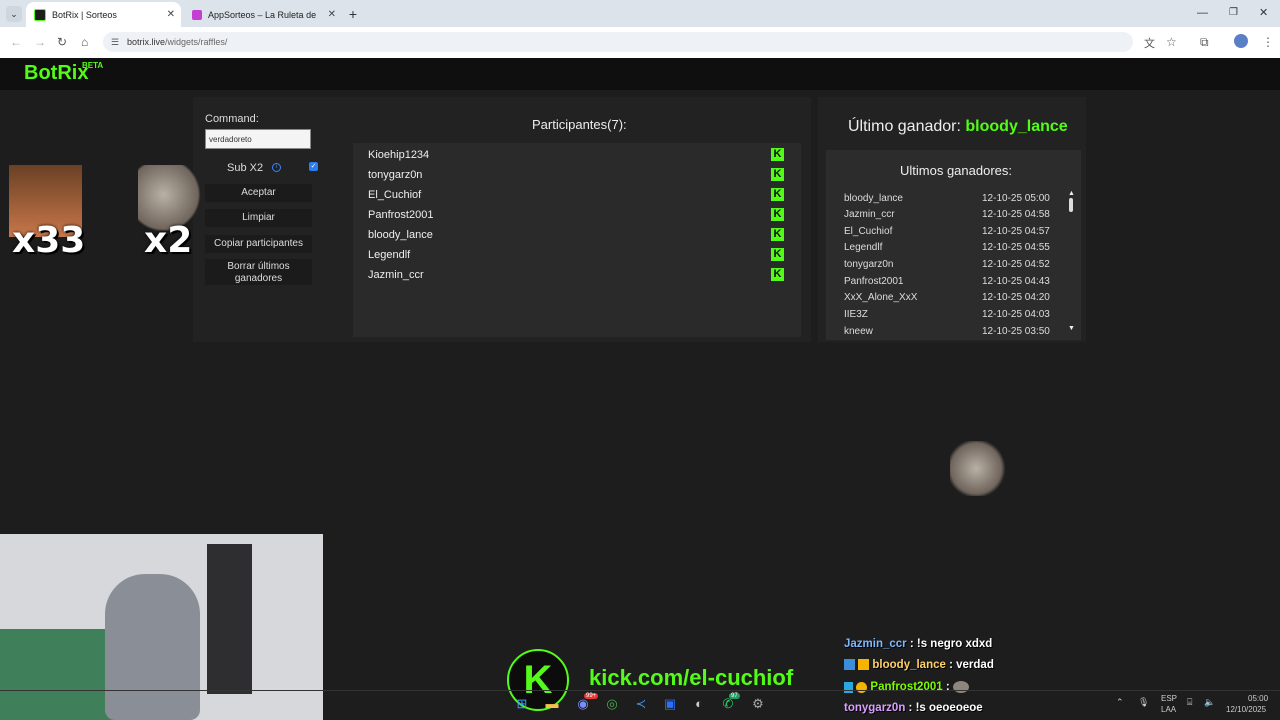 The height and width of the screenshot is (720, 1280). I want to click on webcam-feed, so click(161, 627).